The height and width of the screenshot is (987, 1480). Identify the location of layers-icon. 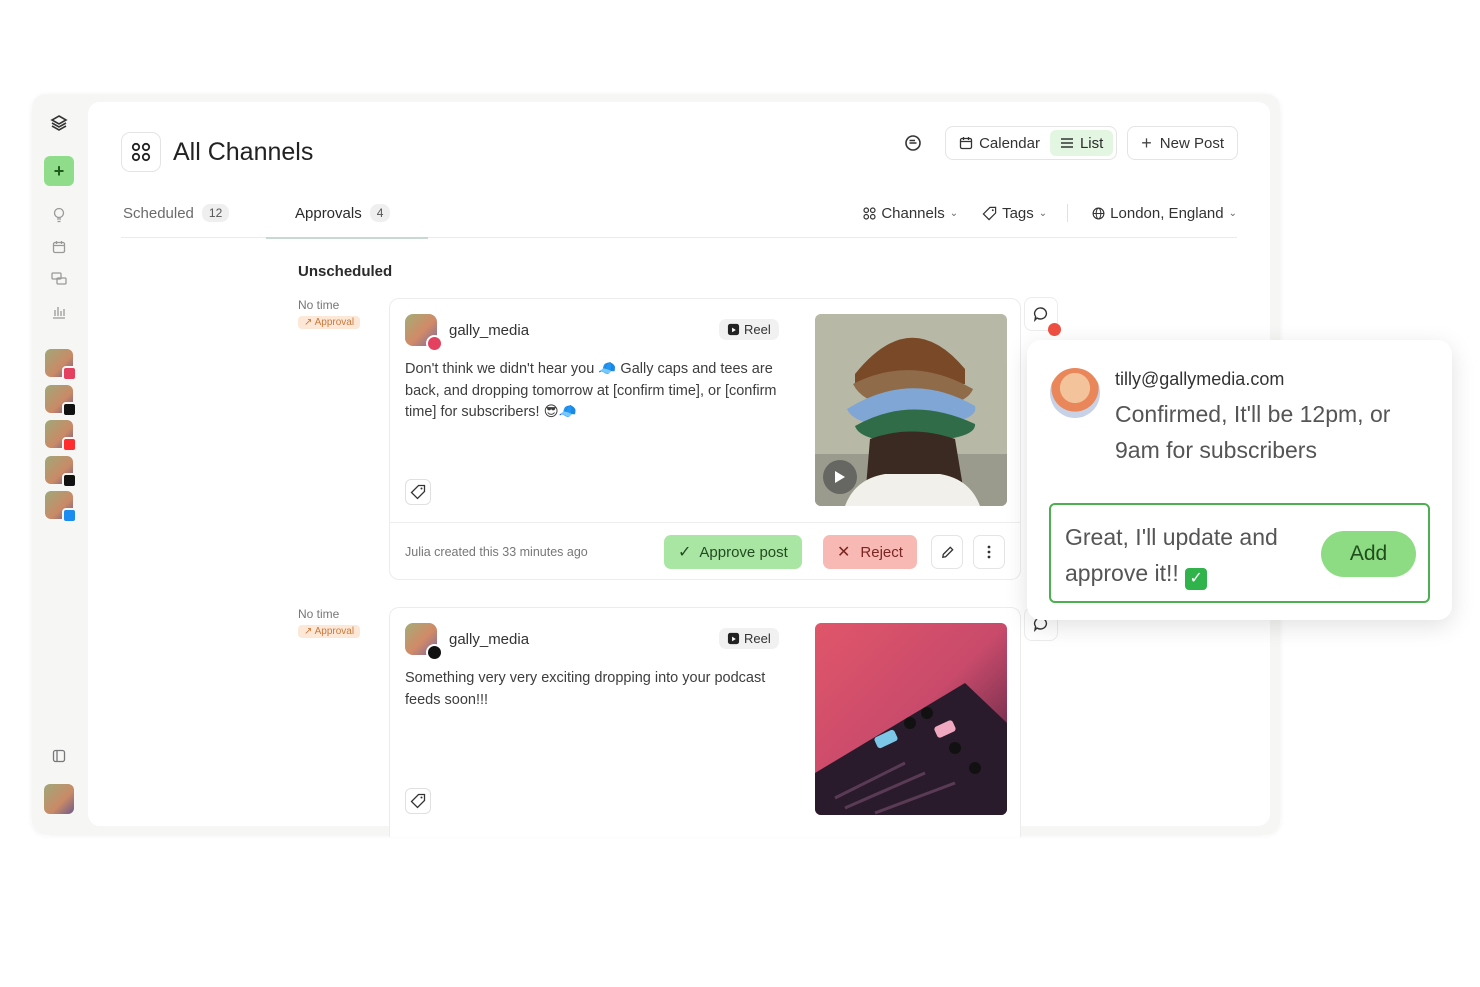
(59, 123).